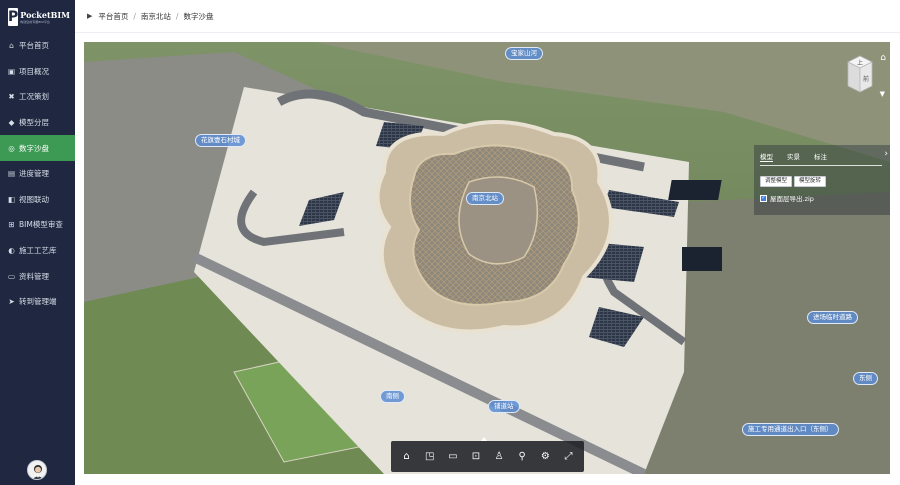  I want to click on panel-tab-2: 标注, so click(820, 156).